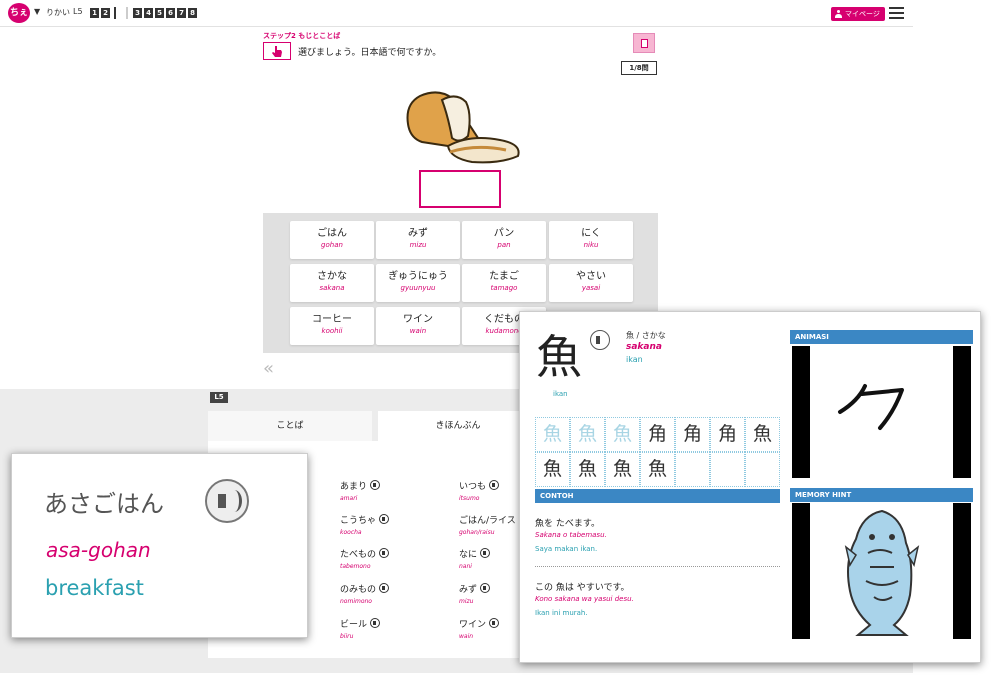  Describe the element at coordinates (360, 626) in the screenshot. I see `vocab-item: ビール biiru` at that location.